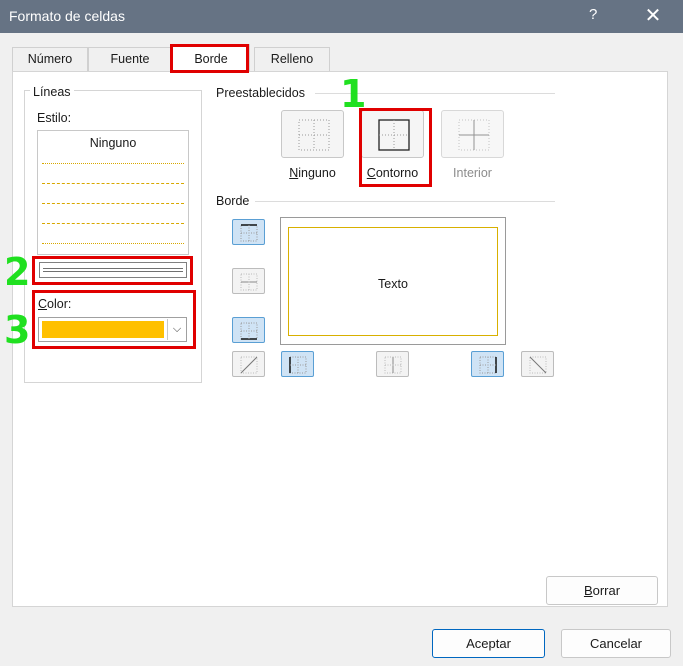 The height and width of the screenshot is (666, 683). What do you see at coordinates (113, 223) in the screenshot?
I see `line-style-dashed` at bounding box center [113, 223].